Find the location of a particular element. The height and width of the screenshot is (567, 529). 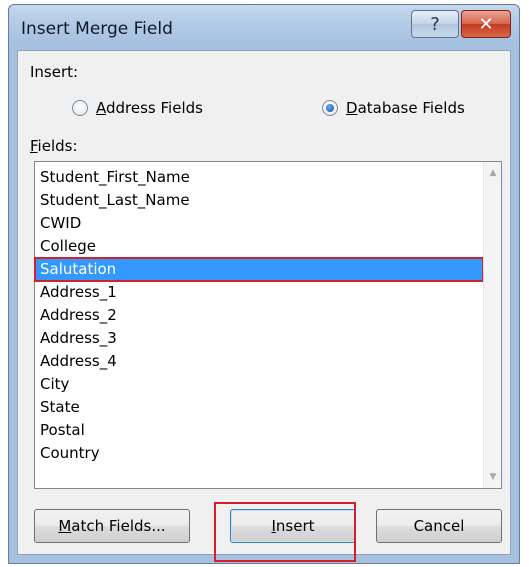

fields-scrollbar: ▲ ▼ is located at coordinates (492, 325).